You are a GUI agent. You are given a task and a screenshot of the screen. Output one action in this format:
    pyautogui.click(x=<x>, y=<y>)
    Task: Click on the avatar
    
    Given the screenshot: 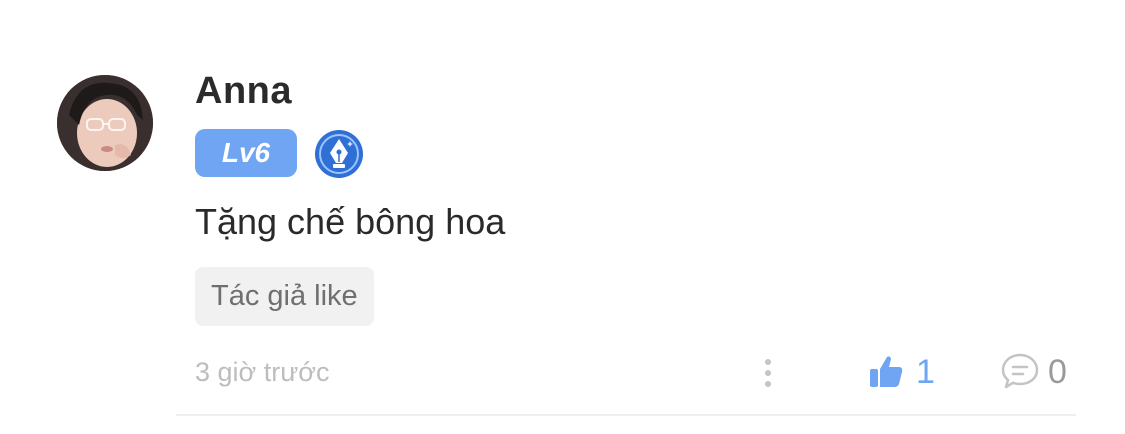 What is the action you would take?
    pyautogui.click(x=105, y=123)
    